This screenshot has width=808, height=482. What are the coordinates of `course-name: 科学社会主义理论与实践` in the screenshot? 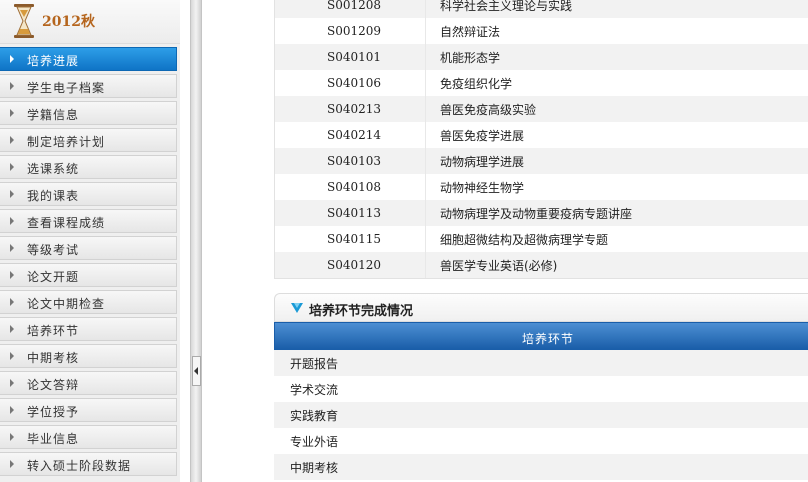 It's located at (506, 6).